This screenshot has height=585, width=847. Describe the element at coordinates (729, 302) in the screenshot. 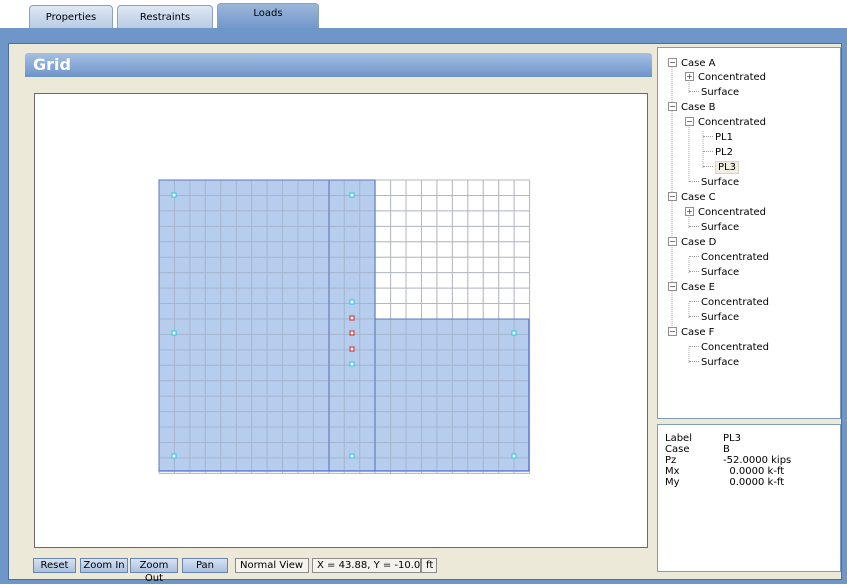

I see `tree-node-case-e-concentrated: Concentrated` at that location.